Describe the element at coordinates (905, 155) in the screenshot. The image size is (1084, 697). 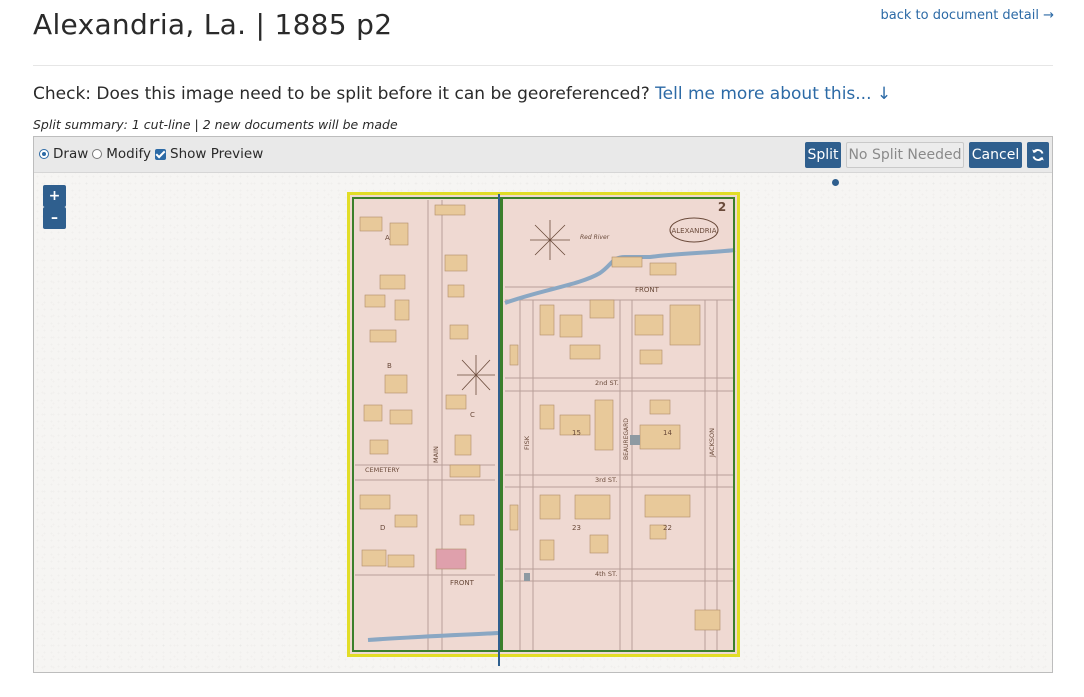
I see `no-split-needed-button: No Split Needed` at that location.